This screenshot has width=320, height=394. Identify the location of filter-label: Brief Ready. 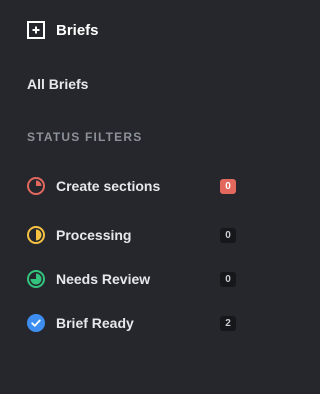
(95, 323).